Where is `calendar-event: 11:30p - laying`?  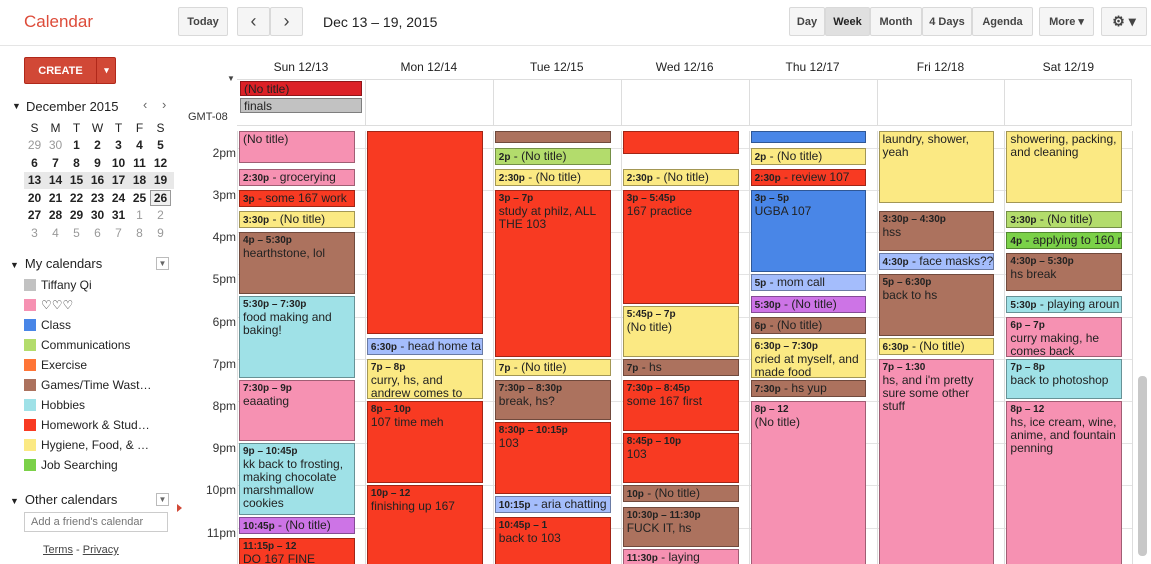 calendar-event: 11:30p - laying is located at coordinates (680, 556).